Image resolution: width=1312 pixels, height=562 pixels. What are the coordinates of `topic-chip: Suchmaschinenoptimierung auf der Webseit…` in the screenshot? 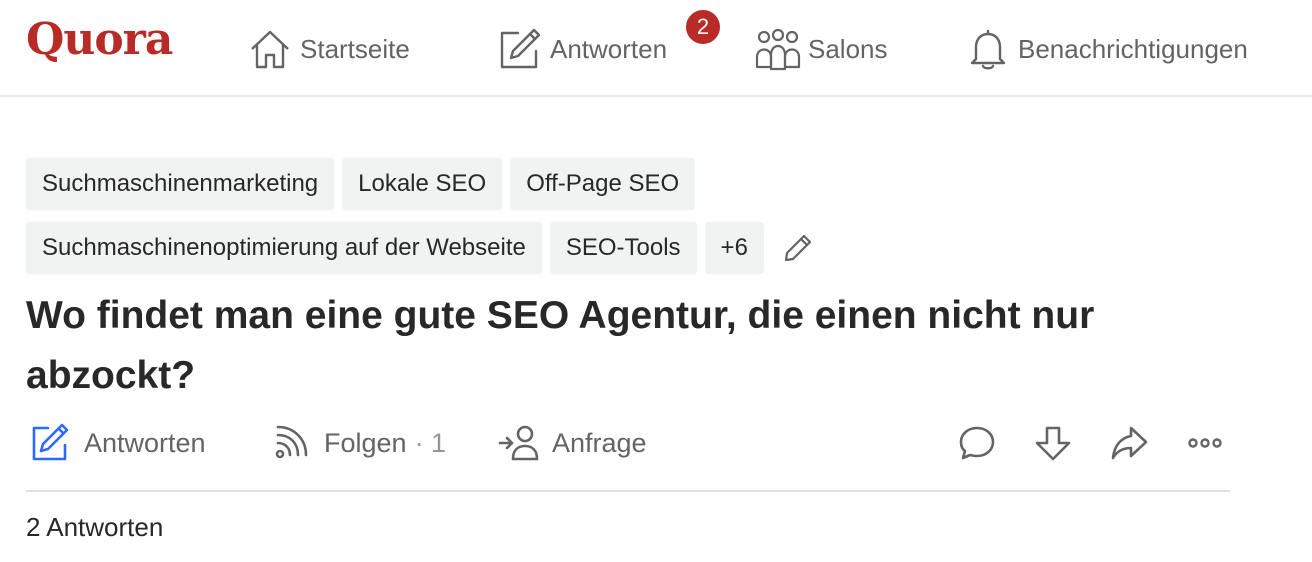 It's located at (284, 248).